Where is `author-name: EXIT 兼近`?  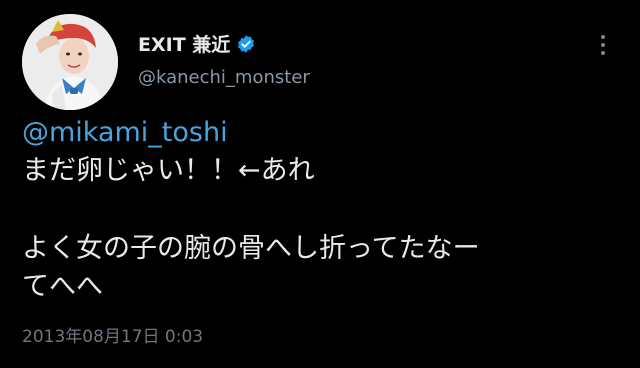 author-name: EXIT 兼近 is located at coordinates (184, 43).